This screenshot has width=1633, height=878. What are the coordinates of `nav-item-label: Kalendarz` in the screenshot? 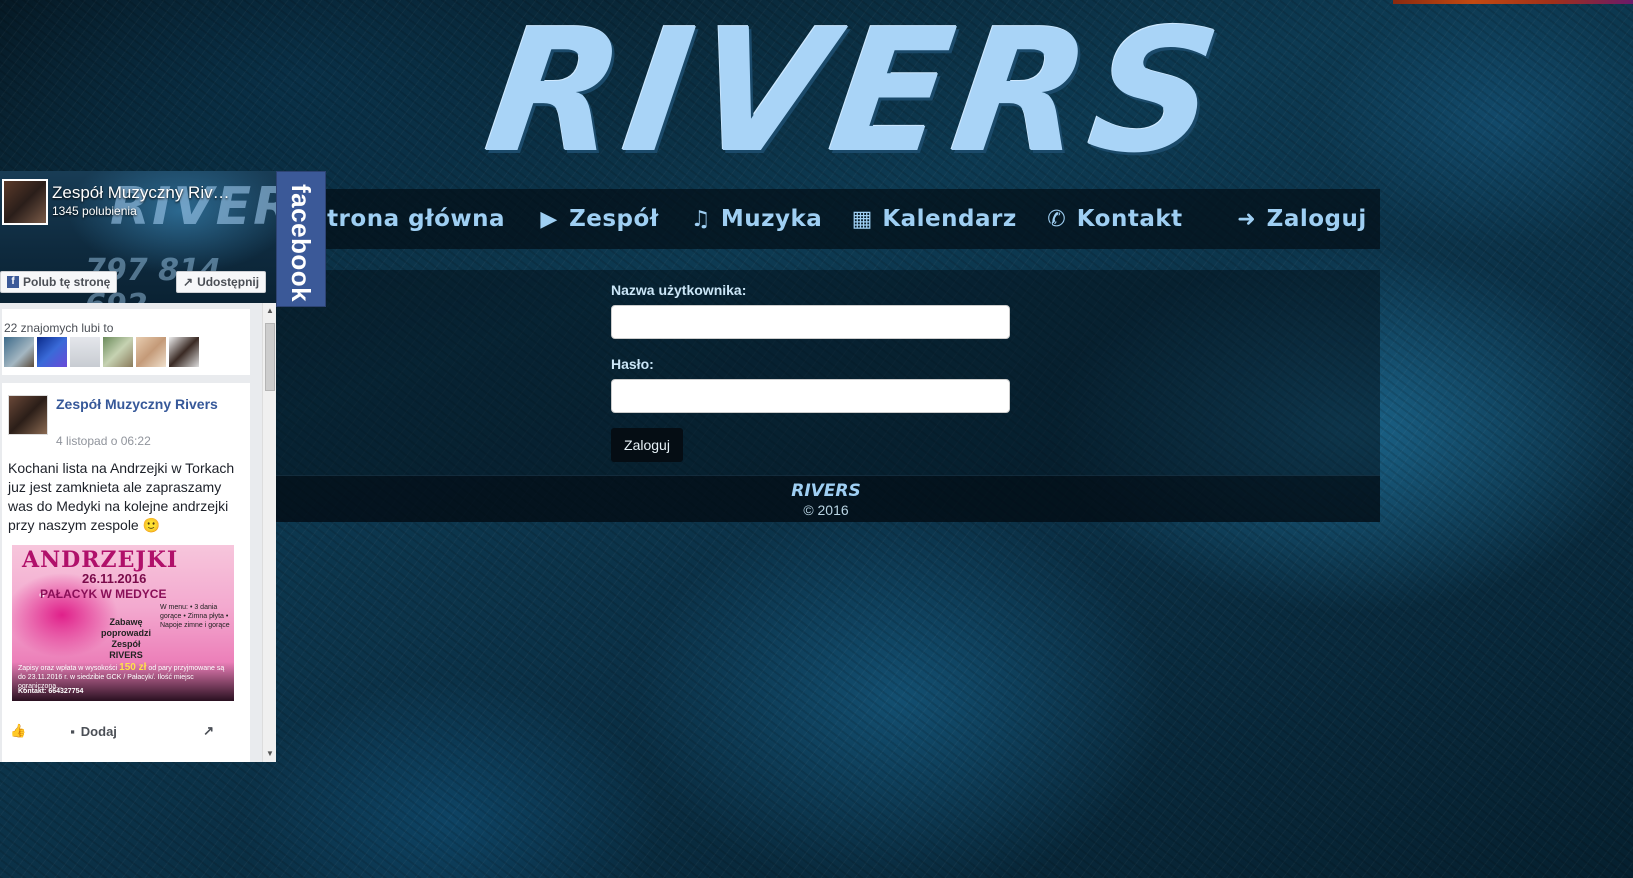 It's located at (949, 219).